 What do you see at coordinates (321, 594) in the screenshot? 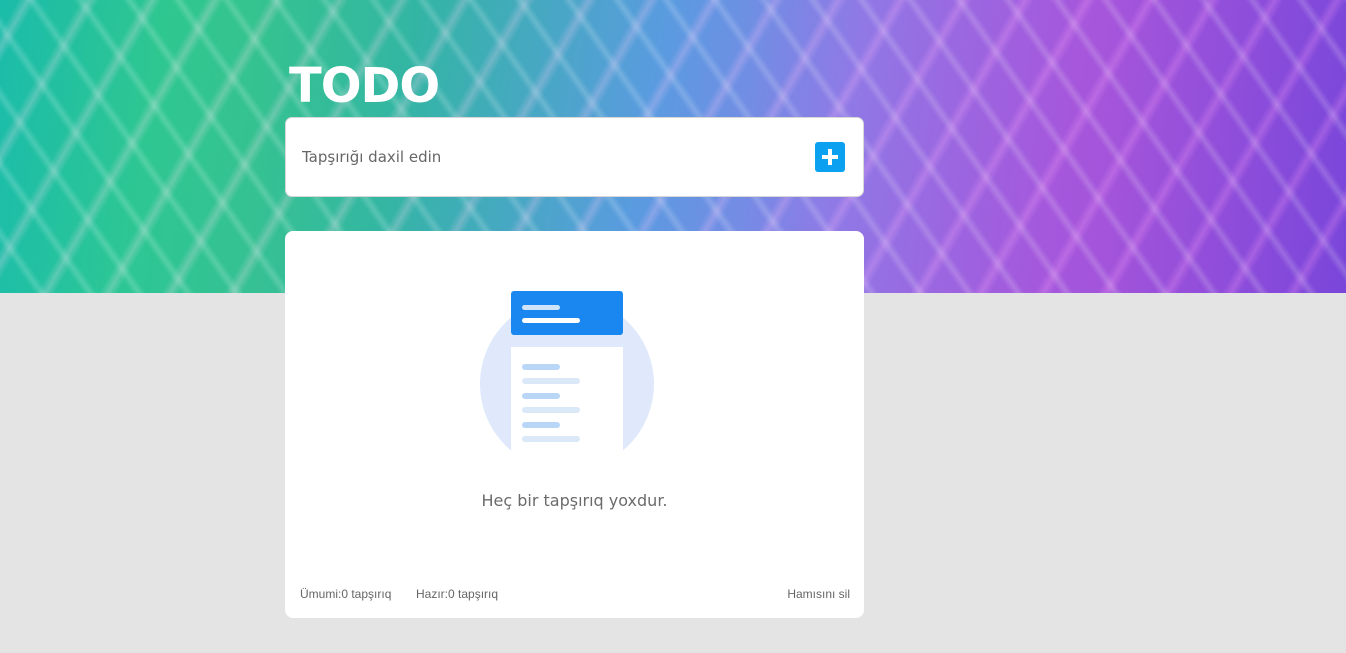
I see `total-label: Ümumi:` at bounding box center [321, 594].